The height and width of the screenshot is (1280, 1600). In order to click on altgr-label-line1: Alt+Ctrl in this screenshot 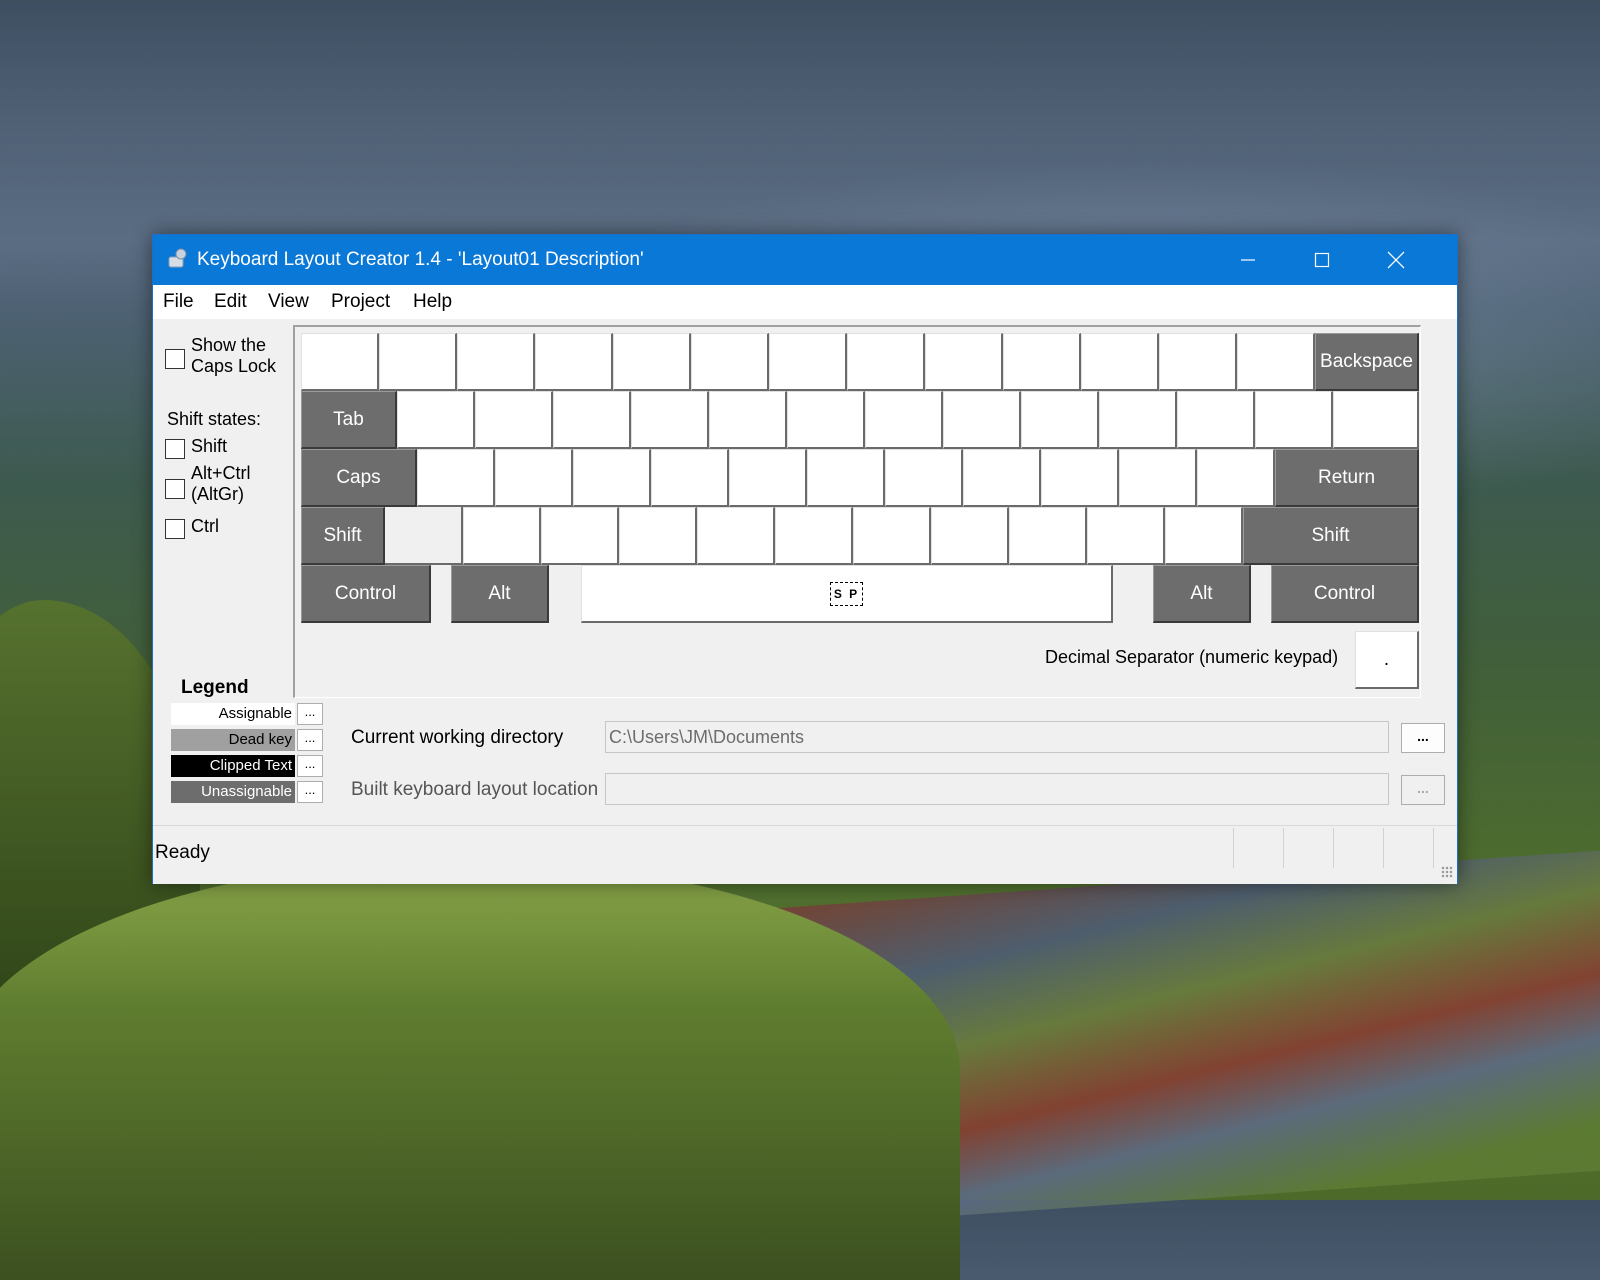, I will do `click(221, 473)`.